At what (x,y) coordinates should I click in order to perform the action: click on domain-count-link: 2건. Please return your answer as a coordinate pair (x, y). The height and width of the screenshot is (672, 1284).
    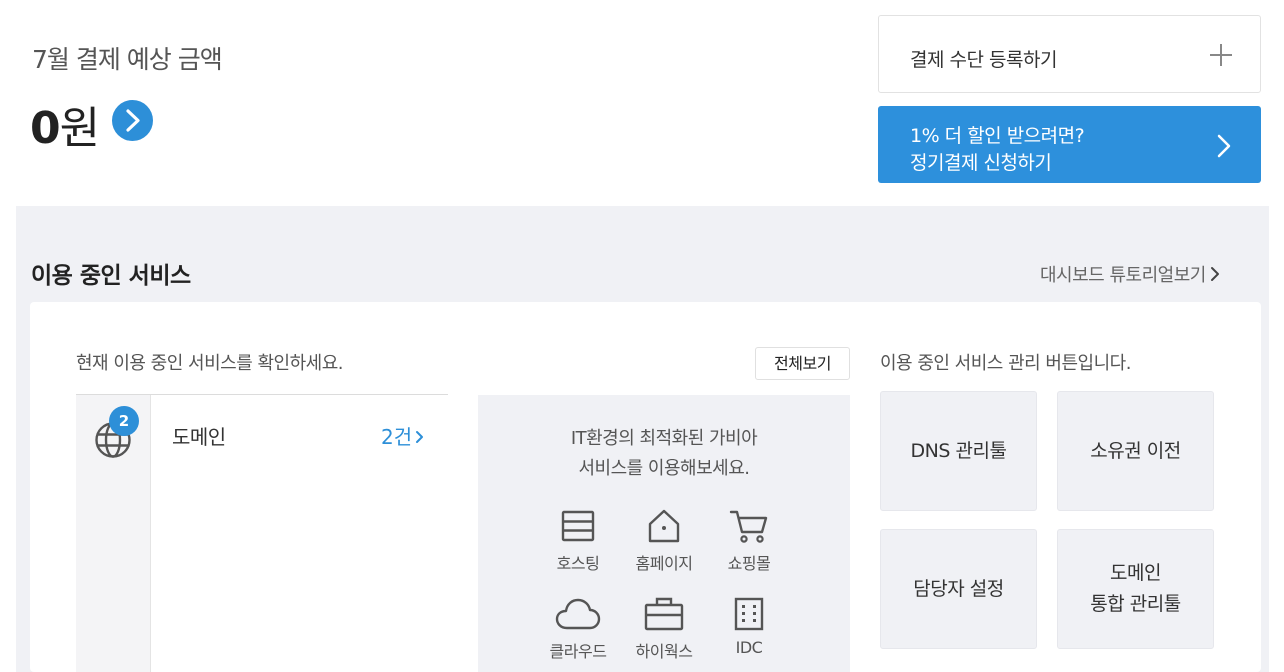
    Looking at the image, I should click on (402, 435).